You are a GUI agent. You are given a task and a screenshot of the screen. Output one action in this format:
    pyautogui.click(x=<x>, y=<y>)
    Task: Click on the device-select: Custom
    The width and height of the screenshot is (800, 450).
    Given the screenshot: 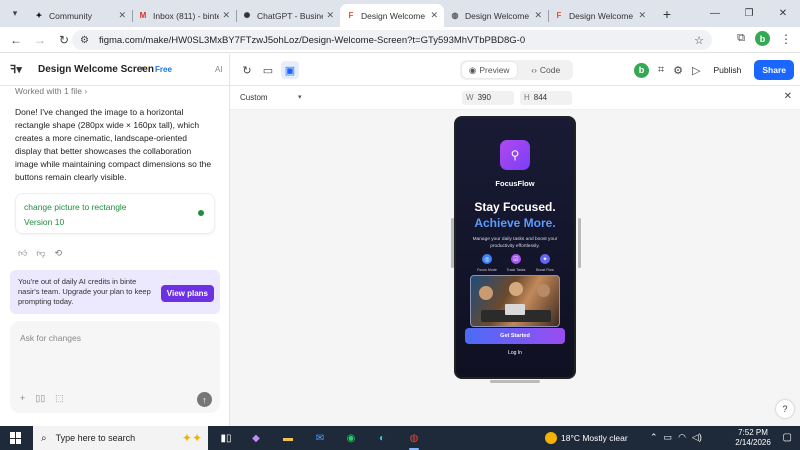 What is the action you would take?
    pyautogui.click(x=254, y=97)
    